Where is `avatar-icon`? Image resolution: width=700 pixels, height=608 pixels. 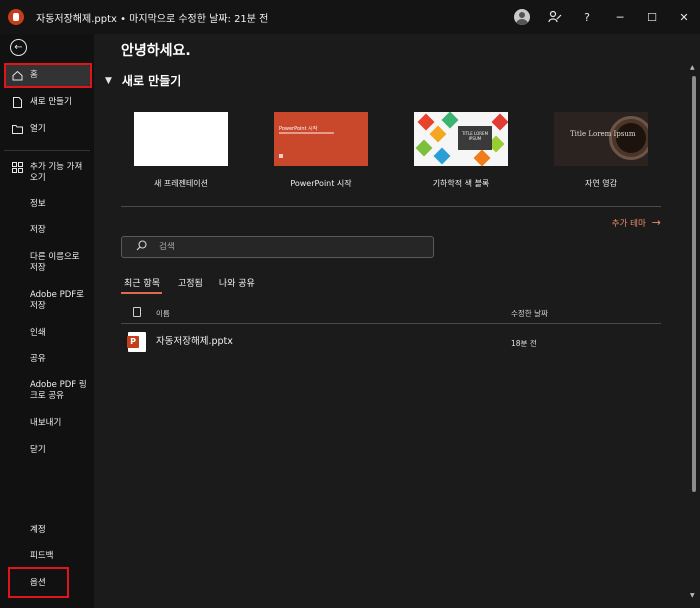
avatar-icon is located at coordinates (522, 17).